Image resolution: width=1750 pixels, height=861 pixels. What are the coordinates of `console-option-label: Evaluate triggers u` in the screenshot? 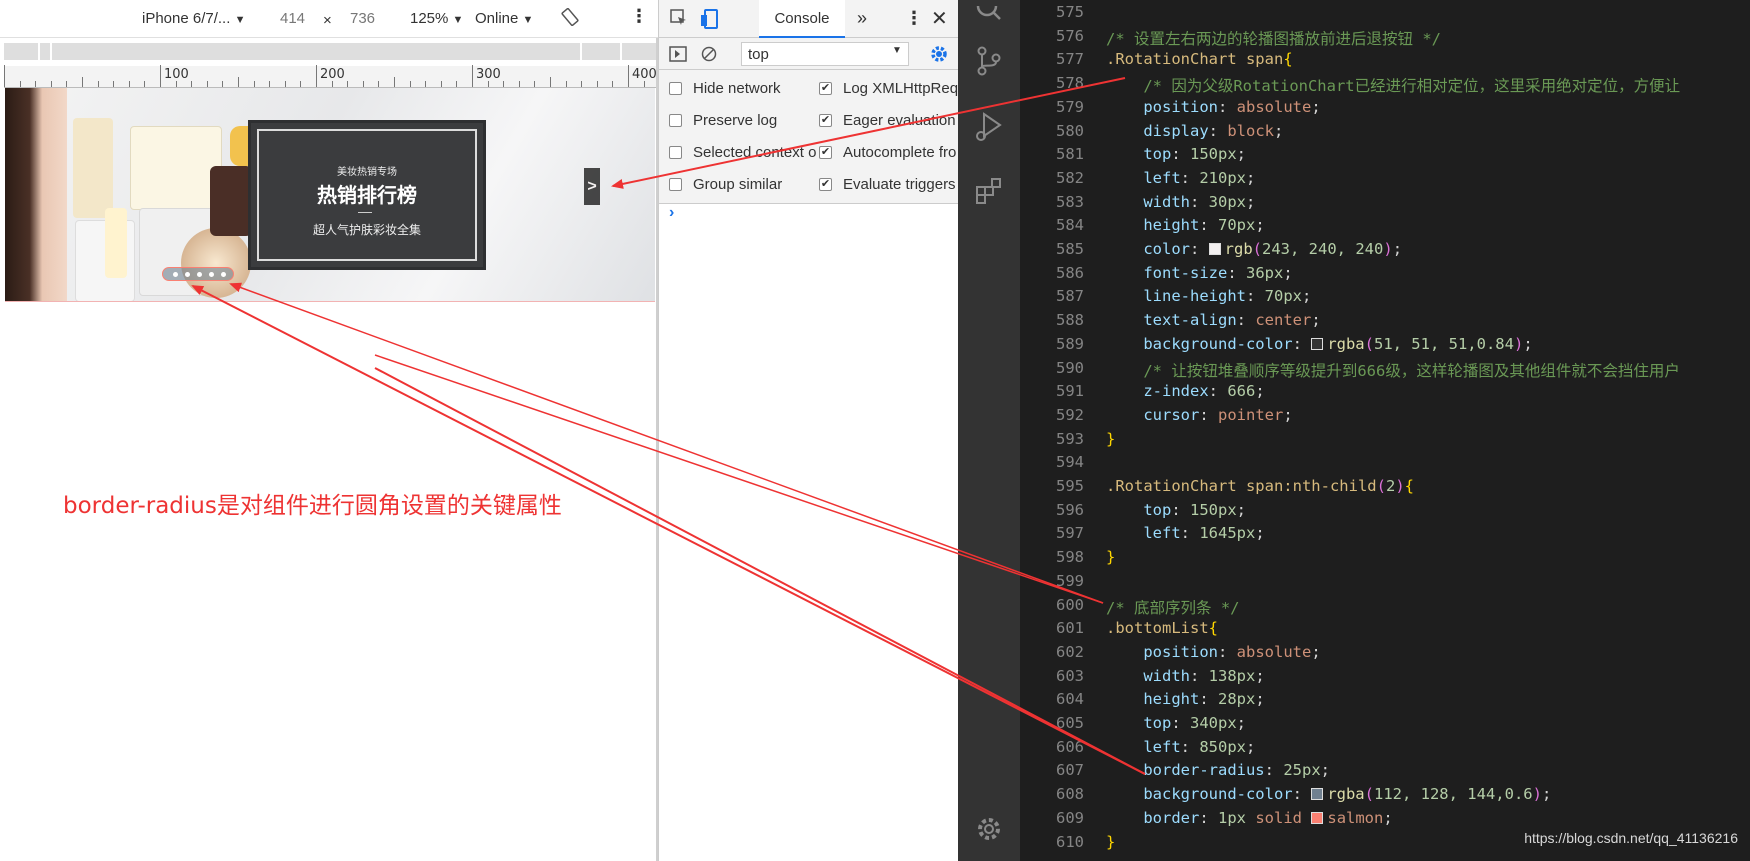 It's located at (901, 184).